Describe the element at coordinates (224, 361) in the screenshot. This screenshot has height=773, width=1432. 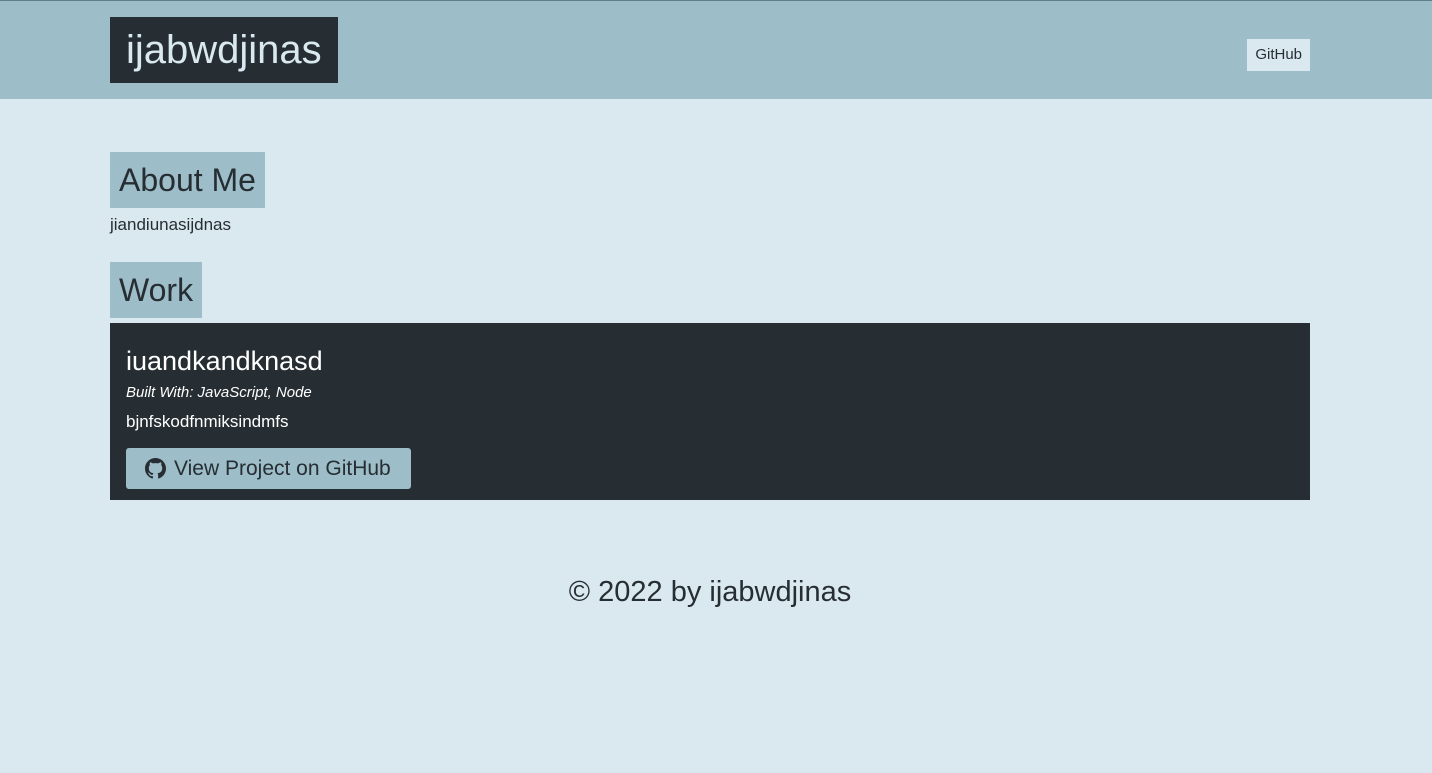
I see `project-title: iuandkandknasd` at that location.